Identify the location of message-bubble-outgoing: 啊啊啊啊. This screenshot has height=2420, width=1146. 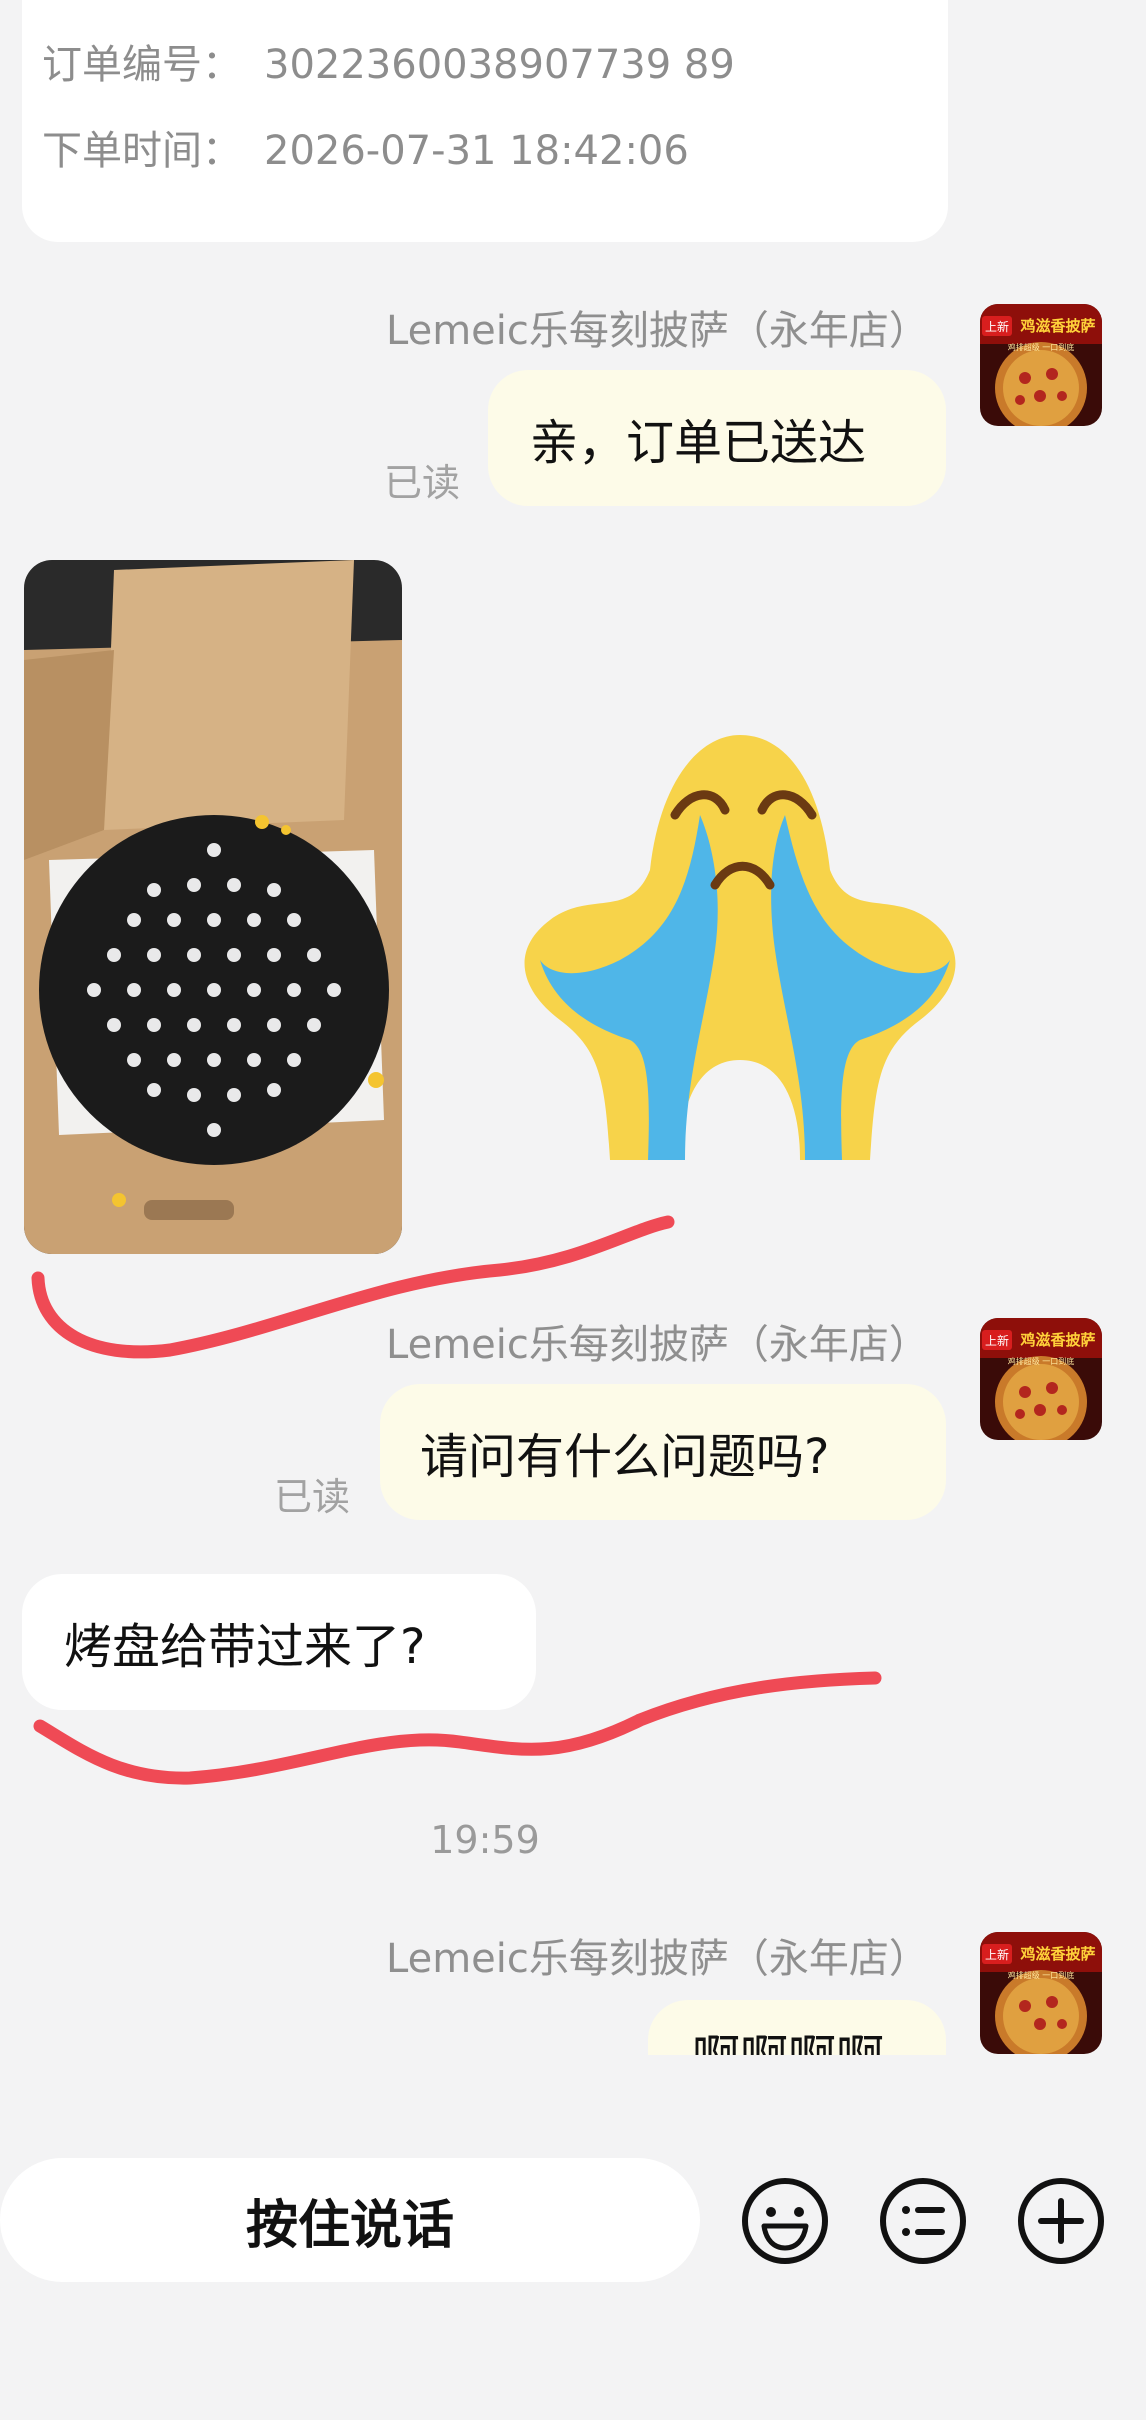
(797, 2027).